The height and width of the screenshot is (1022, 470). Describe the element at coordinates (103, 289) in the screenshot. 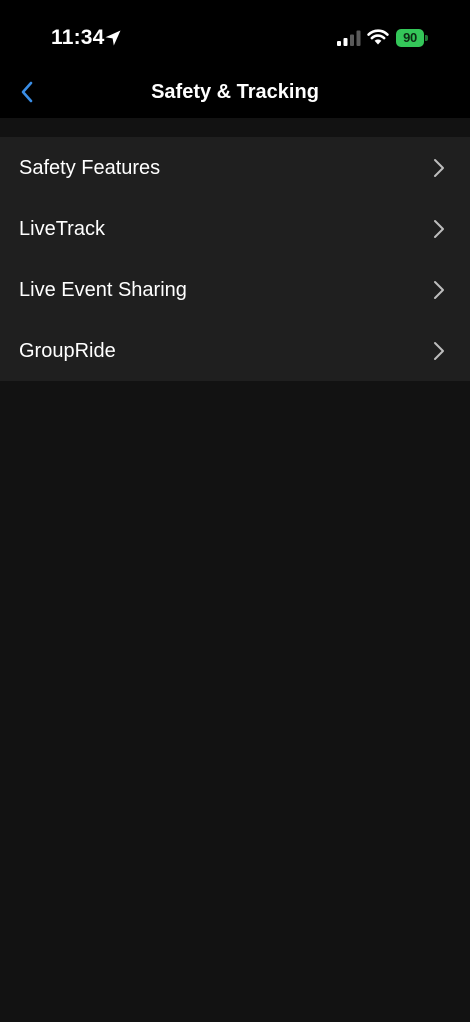

I see `menu-item-label: Live Event Sharing` at that location.